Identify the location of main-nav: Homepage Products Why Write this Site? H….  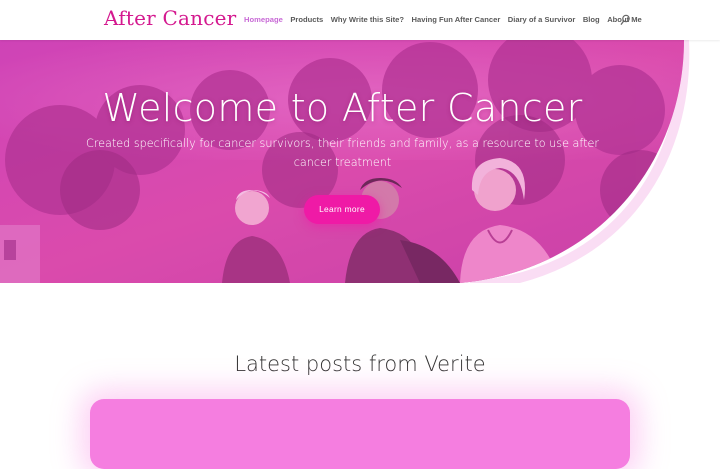
(446, 19).